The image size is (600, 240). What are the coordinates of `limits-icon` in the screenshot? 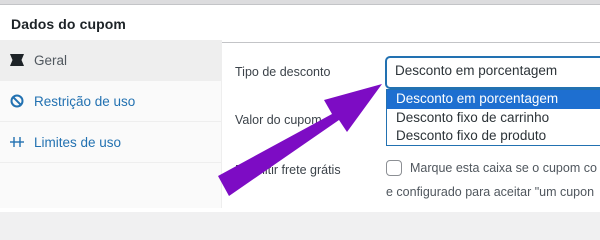 It's located at (17, 142).